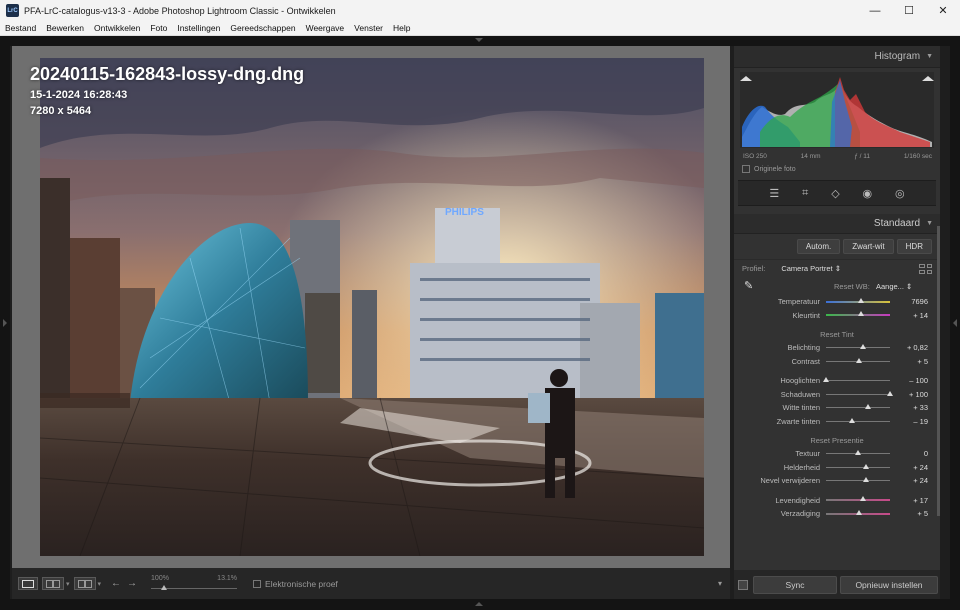 The image size is (960, 610). Describe the element at coordinates (5, 322) in the screenshot. I see `left-panel-toggle` at that location.